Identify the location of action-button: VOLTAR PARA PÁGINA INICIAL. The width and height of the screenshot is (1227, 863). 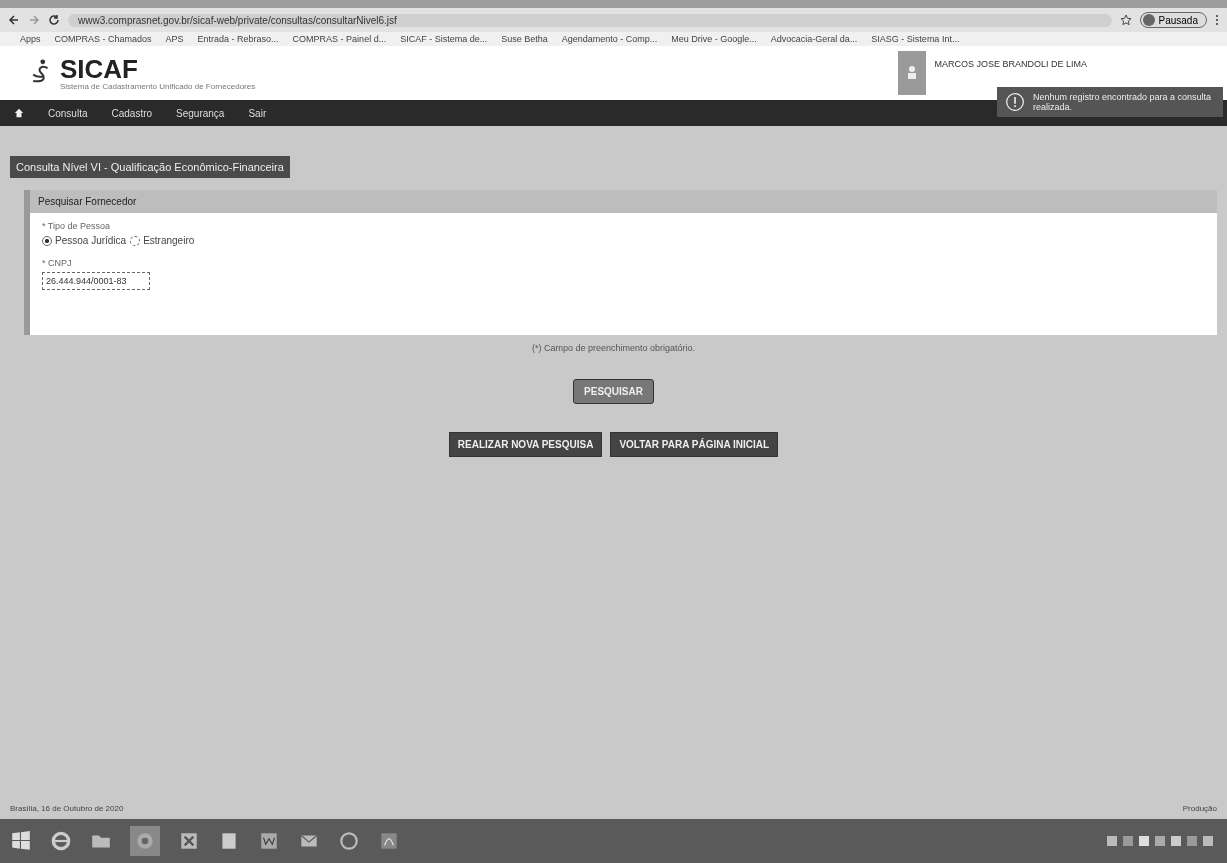
(694, 444).